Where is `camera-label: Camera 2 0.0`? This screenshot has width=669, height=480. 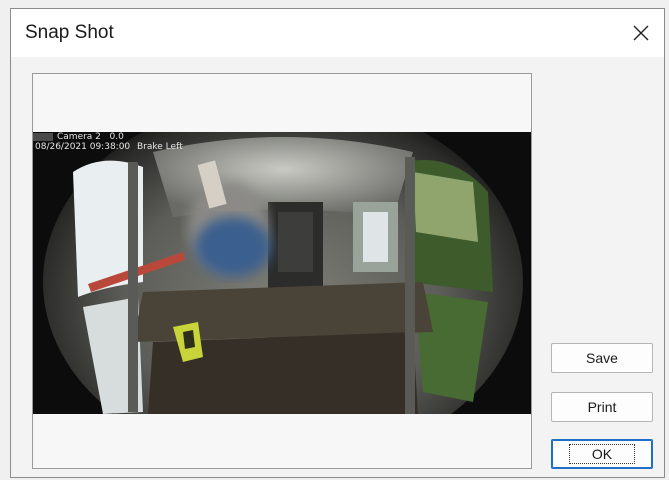
camera-label: Camera 2 0.0 is located at coordinates (90, 137).